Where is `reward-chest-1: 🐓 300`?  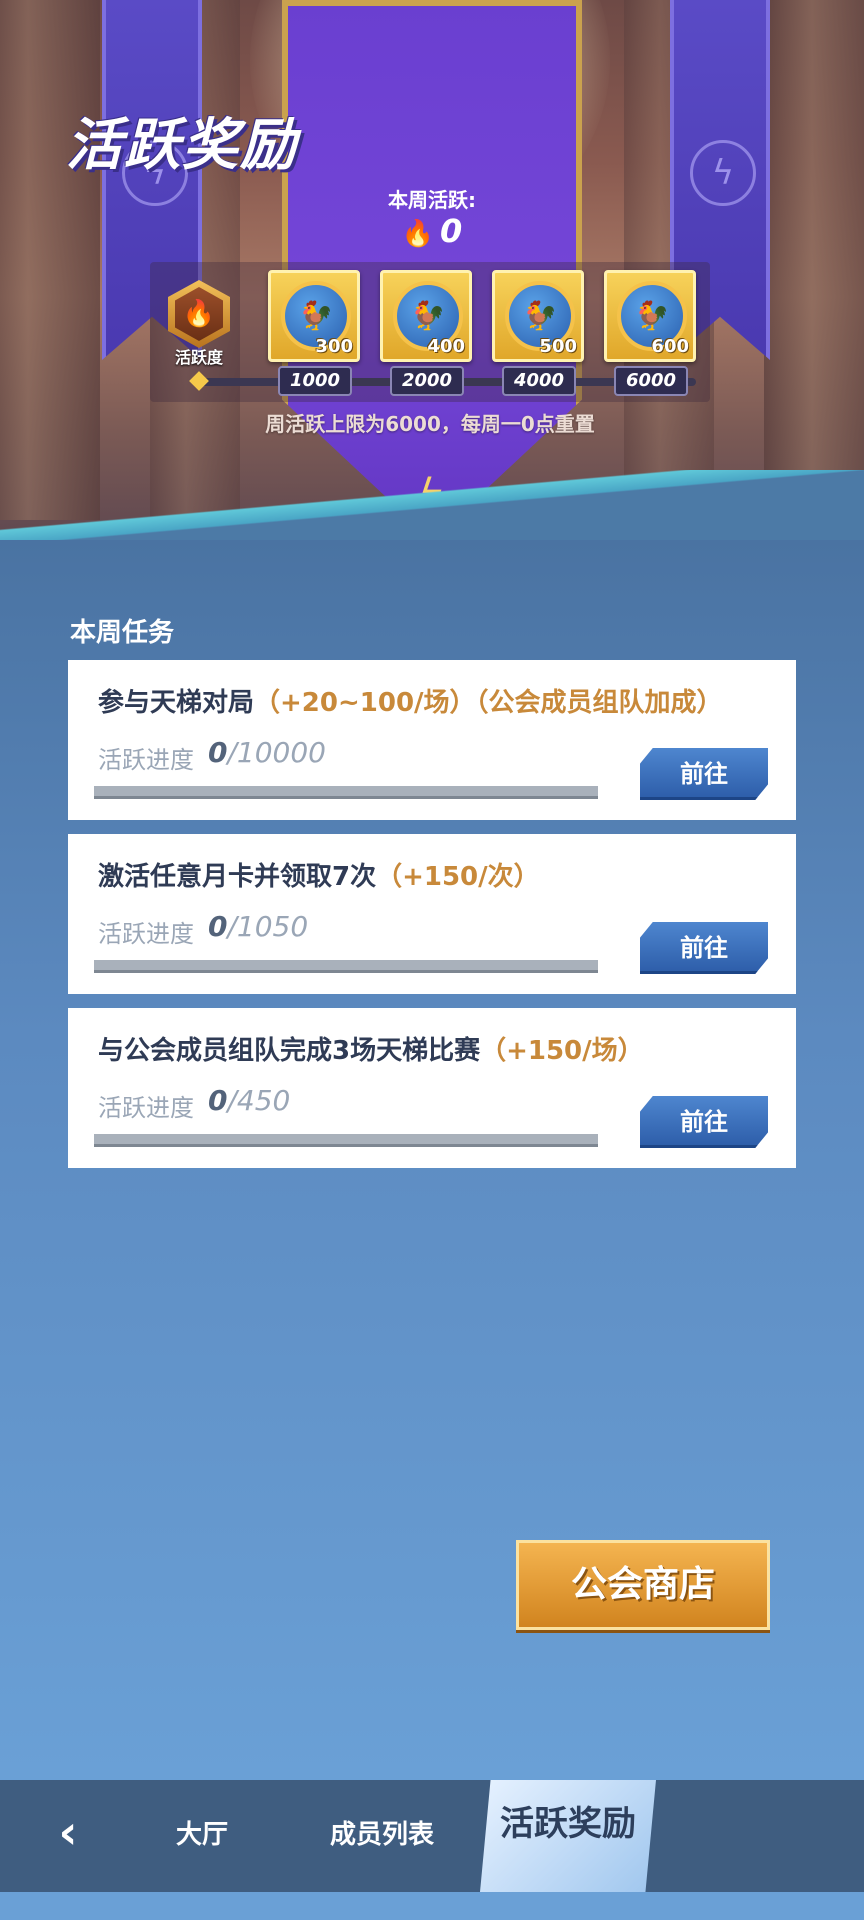
reward-chest-1: 🐓 300 is located at coordinates (314, 316).